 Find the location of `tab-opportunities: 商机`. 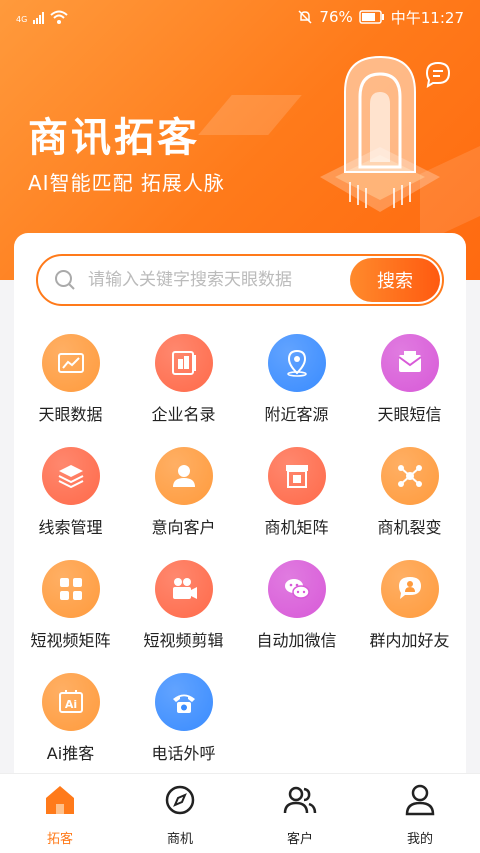

tab-opportunities: 商机 is located at coordinates (180, 813).